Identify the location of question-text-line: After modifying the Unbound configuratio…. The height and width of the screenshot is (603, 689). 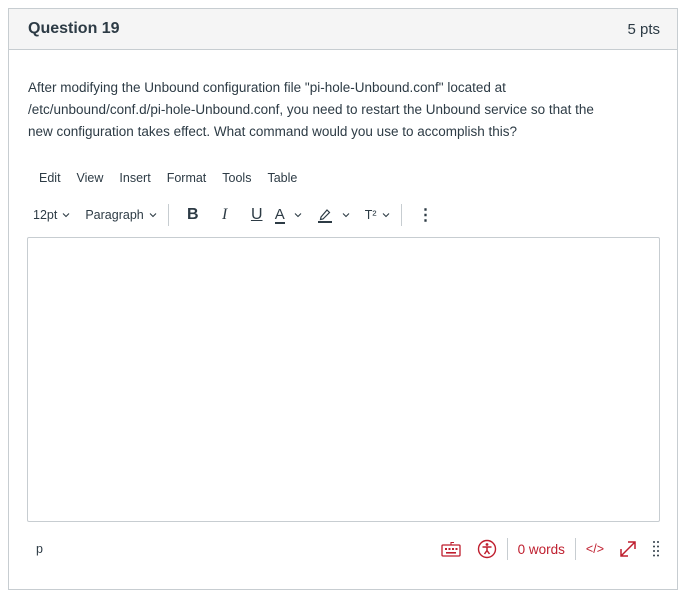
(267, 87).